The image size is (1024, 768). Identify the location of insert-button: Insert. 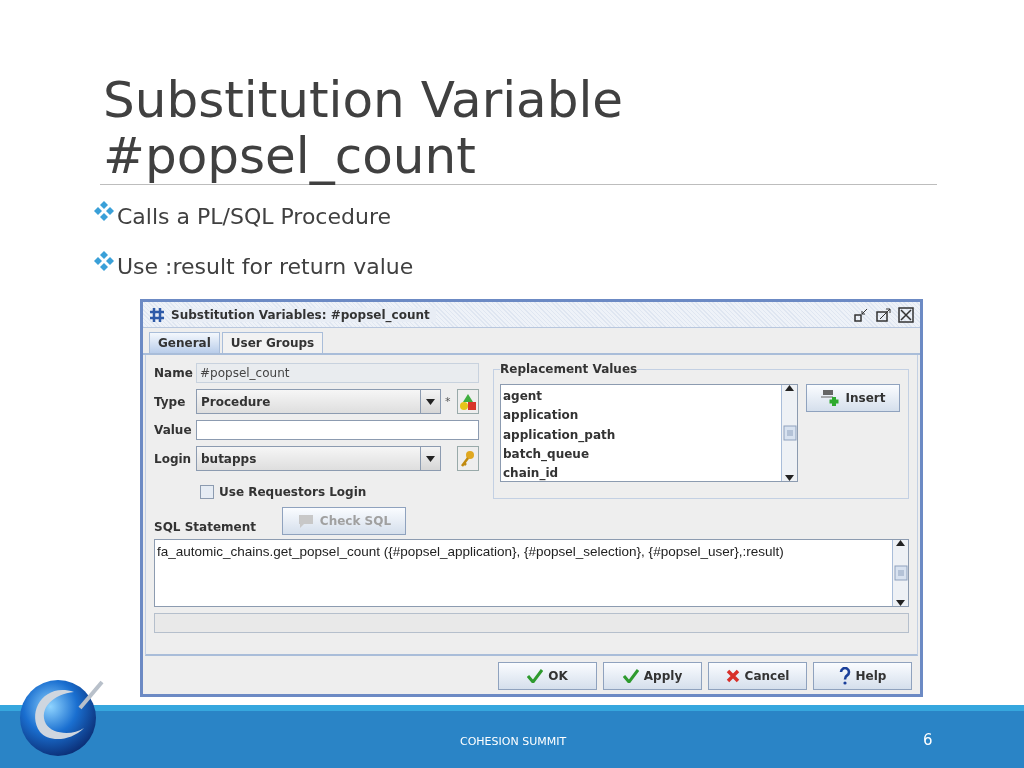
(853, 398).